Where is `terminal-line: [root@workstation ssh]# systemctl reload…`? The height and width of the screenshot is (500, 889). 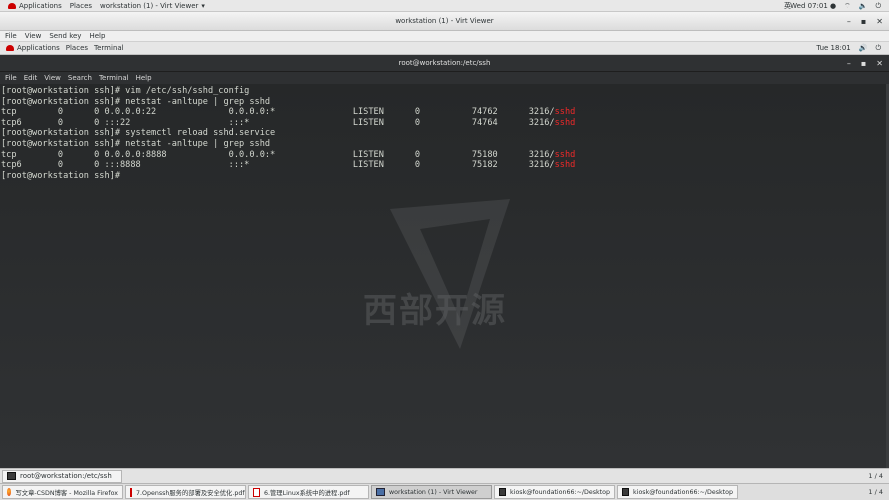 terminal-line: [root@workstation ssh]# systemctl reload… is located at coordinates (138, 133).